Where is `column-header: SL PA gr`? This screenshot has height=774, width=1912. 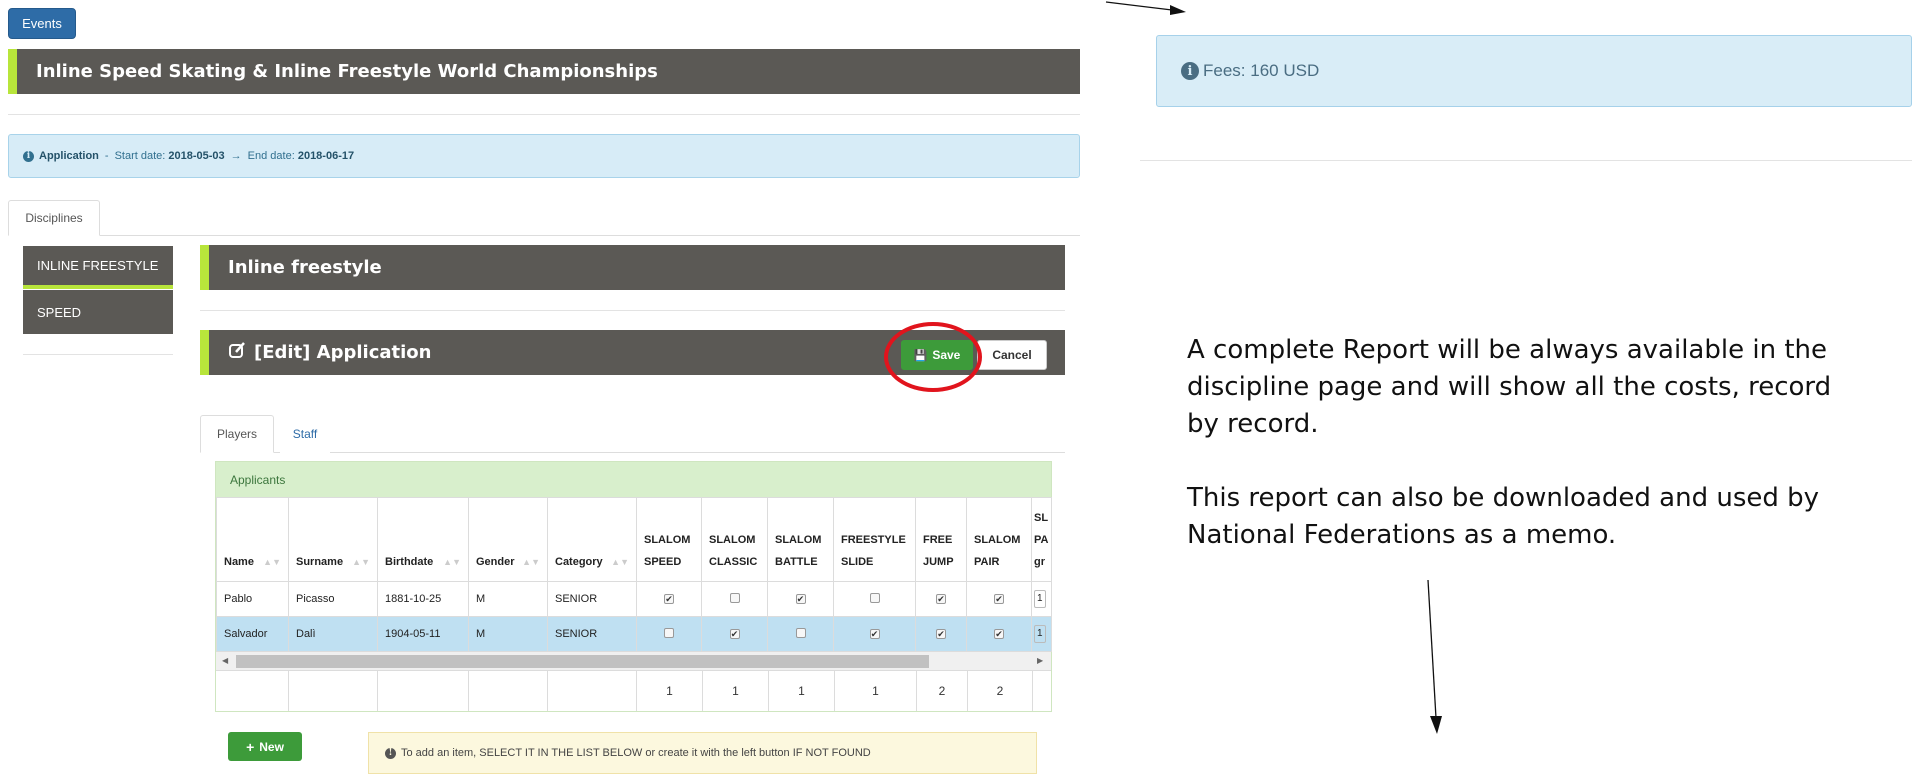 column-header: SL PA gr is located at coordinates (1041, 539).